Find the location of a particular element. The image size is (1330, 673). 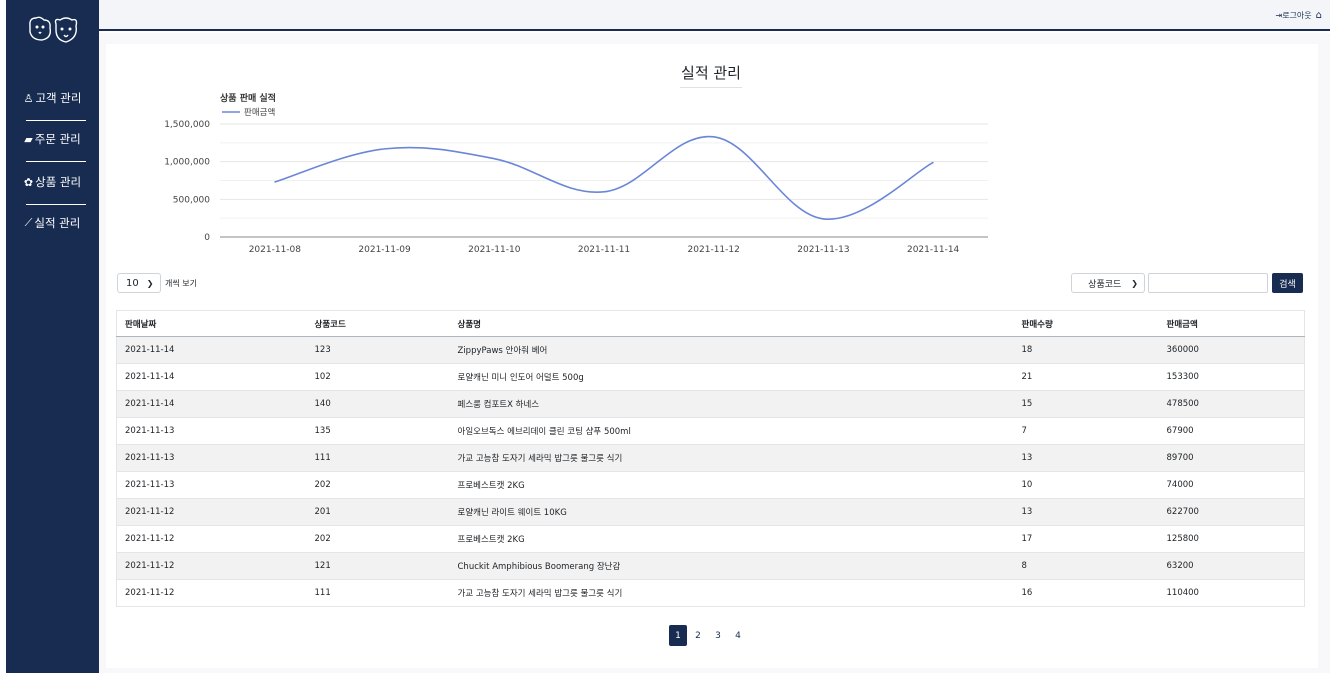

table-cell: 63200 is located at coordinates (1231, 566).